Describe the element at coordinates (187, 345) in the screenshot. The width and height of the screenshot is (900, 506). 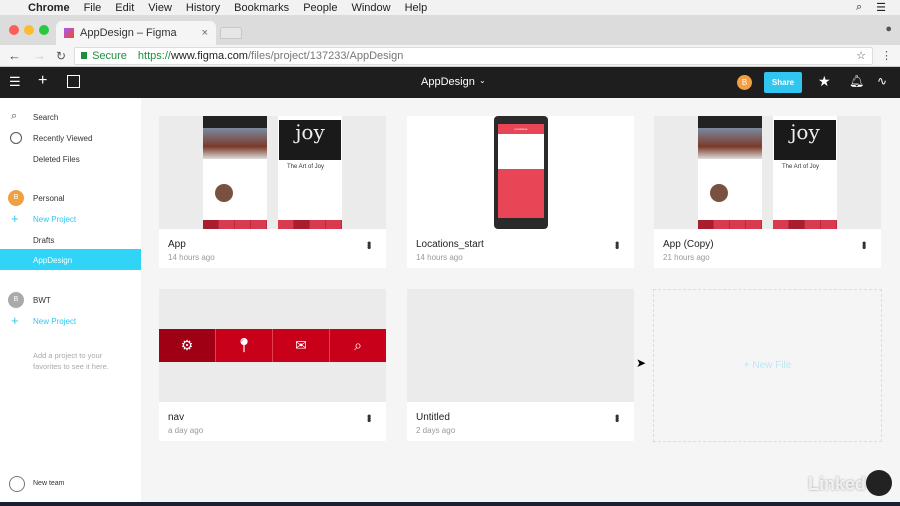
I see `gear-icon: ⚙` at that location.